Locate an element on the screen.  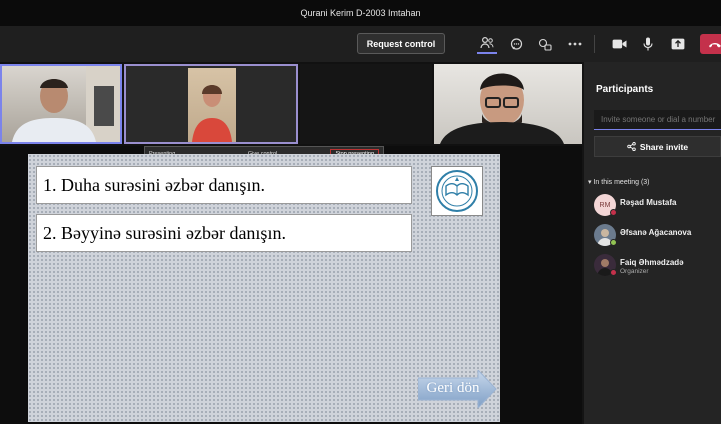
reactions-icon is located at coordinates (545, 44).